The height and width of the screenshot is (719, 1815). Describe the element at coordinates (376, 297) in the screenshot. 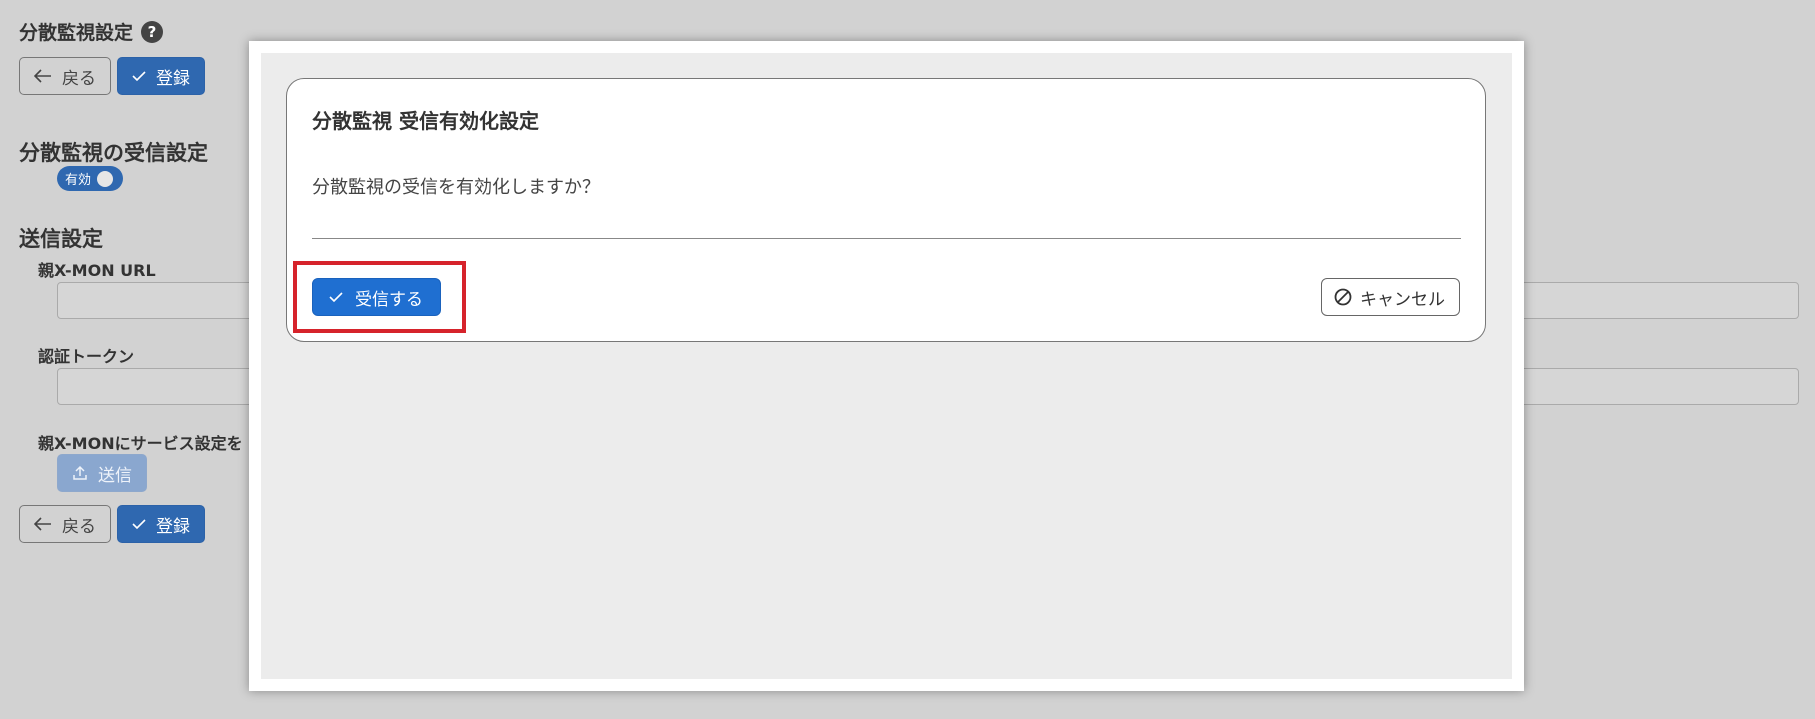

I see `confirm-receive-button: 受信する` at that location.